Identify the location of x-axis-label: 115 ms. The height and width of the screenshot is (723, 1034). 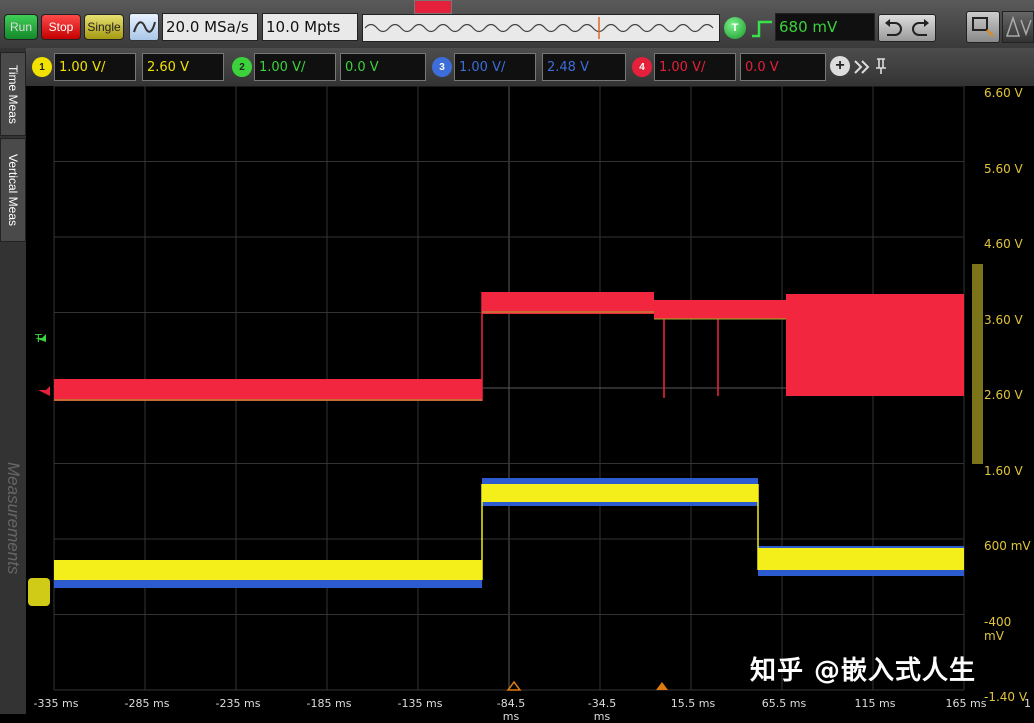
(875, 703).